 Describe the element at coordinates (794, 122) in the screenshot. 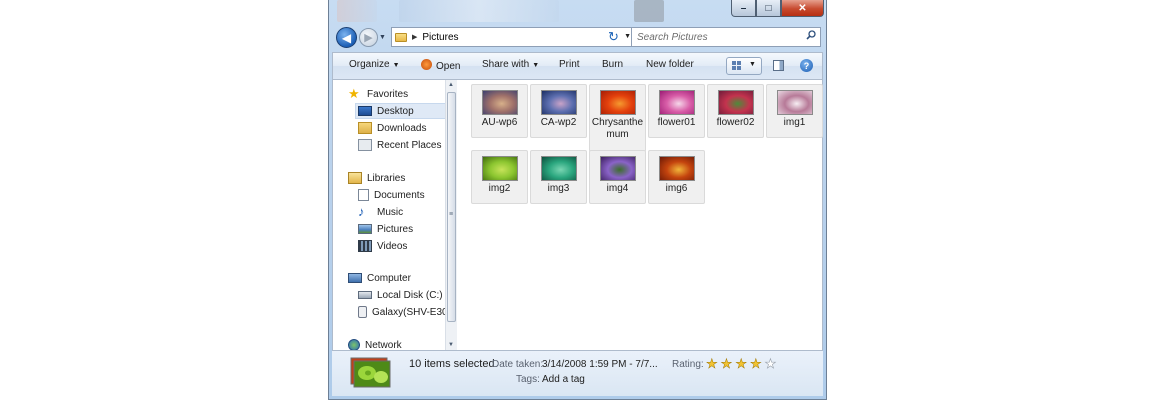

I see `file-name: img1` at that location.